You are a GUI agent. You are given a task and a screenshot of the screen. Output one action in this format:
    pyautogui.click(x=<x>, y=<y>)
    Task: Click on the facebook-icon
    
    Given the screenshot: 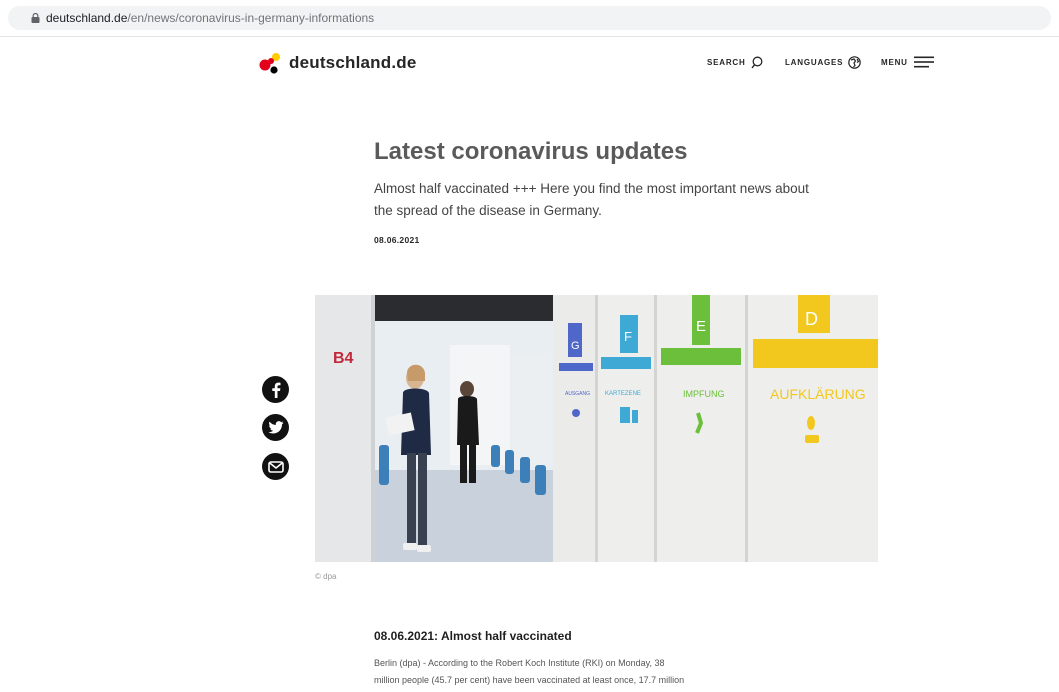 What is the action you would take?
    pyautogui.click(x=275, y=390)
    